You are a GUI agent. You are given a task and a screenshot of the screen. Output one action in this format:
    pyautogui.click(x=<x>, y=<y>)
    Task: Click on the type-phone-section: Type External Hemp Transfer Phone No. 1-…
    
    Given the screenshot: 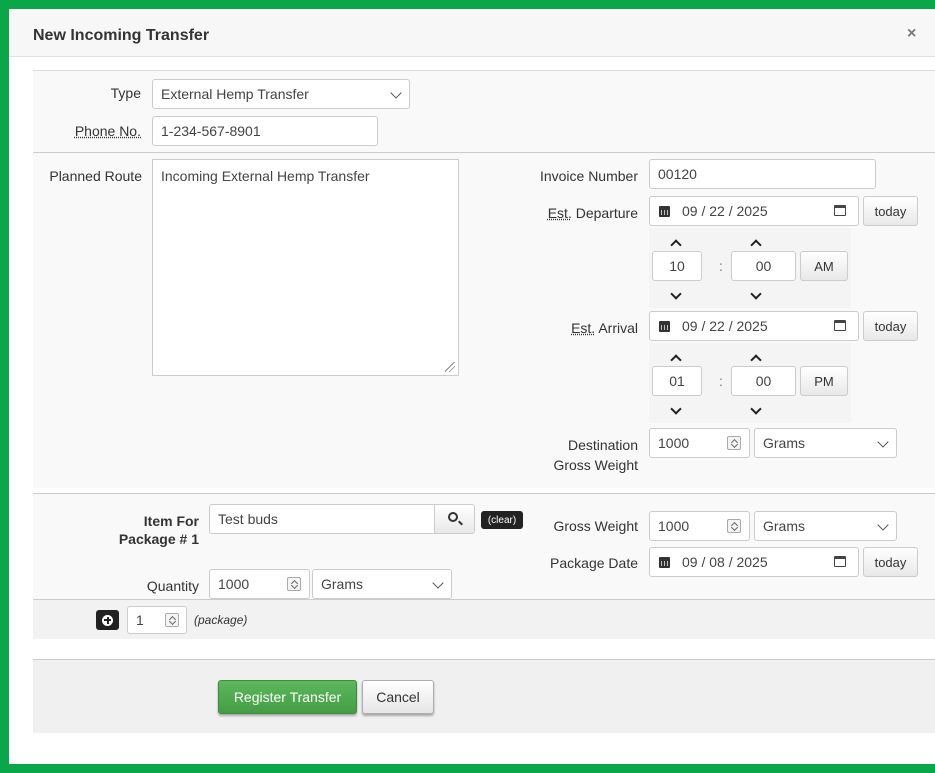 What is the action you would take?
    pyautogui.click(x=484, y=111)
    